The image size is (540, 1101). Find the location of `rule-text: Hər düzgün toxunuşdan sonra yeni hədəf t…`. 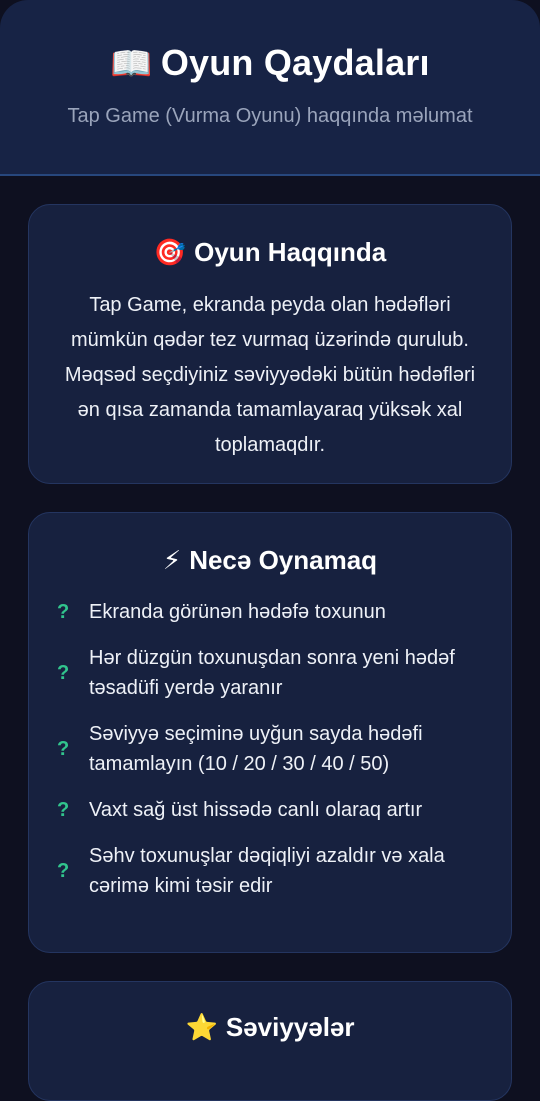

rule-text: Hər düzgün toxunuşdan sonra yeni hədəf t… is located at coordinates (272, 673).